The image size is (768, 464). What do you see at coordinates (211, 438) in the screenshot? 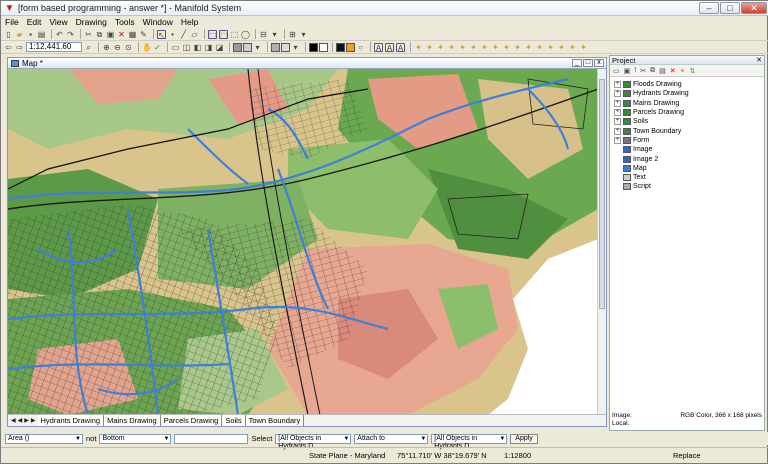
I see `query-input` at bounding box center [211, 438].